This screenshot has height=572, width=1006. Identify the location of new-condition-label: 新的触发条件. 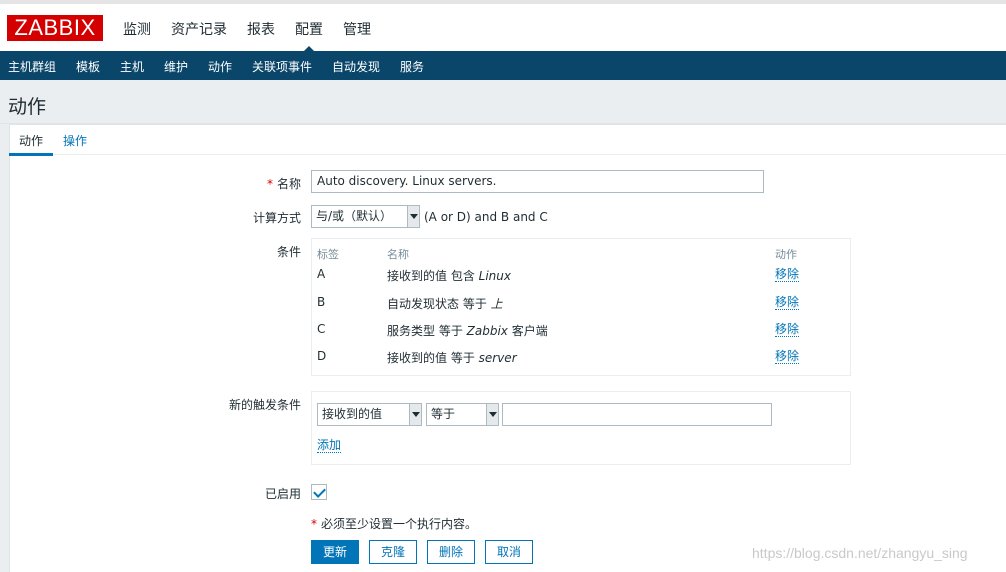
(264, 405).